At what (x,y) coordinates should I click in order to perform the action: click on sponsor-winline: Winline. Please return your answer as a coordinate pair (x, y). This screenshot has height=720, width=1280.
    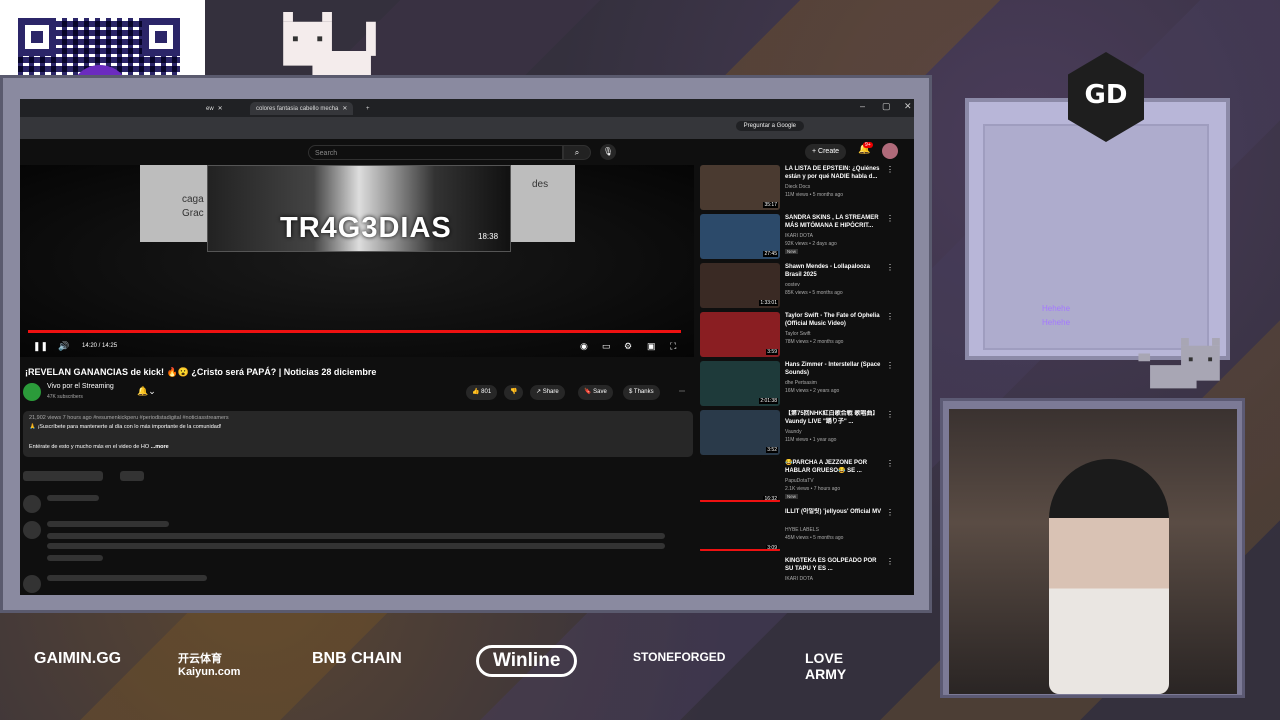
    Looking at the image, I should click on (527, 661).